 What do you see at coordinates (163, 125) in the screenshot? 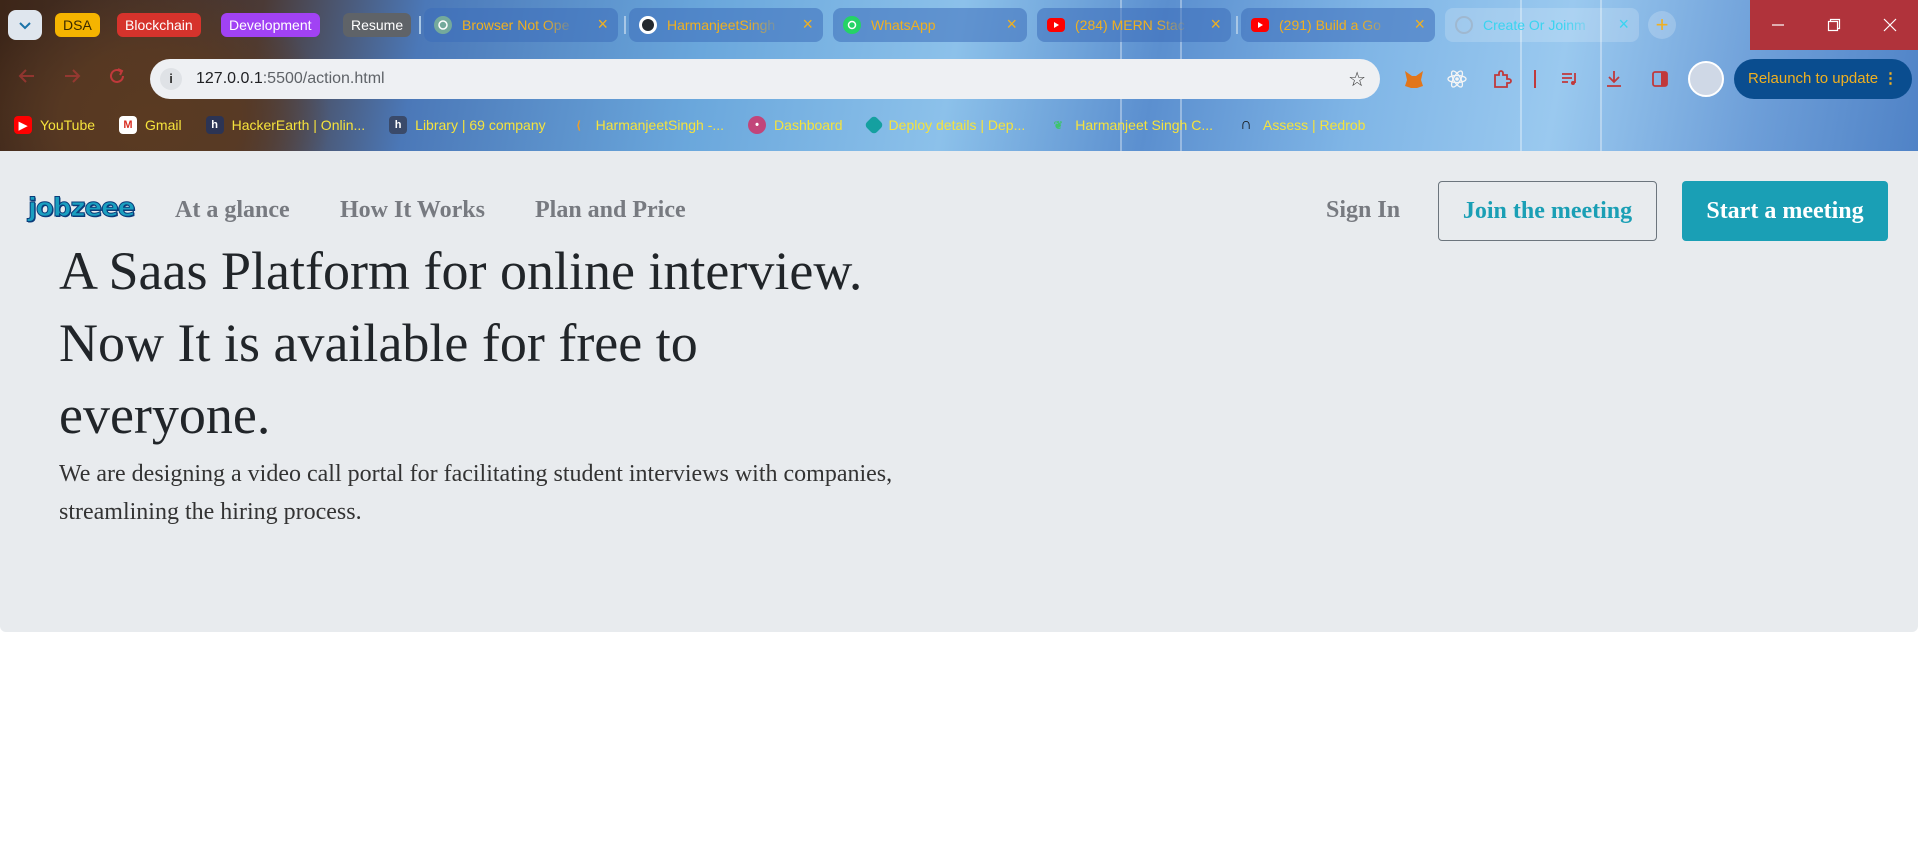
I see `bookmark-label: Gmail` at bounding box center [163, 125].